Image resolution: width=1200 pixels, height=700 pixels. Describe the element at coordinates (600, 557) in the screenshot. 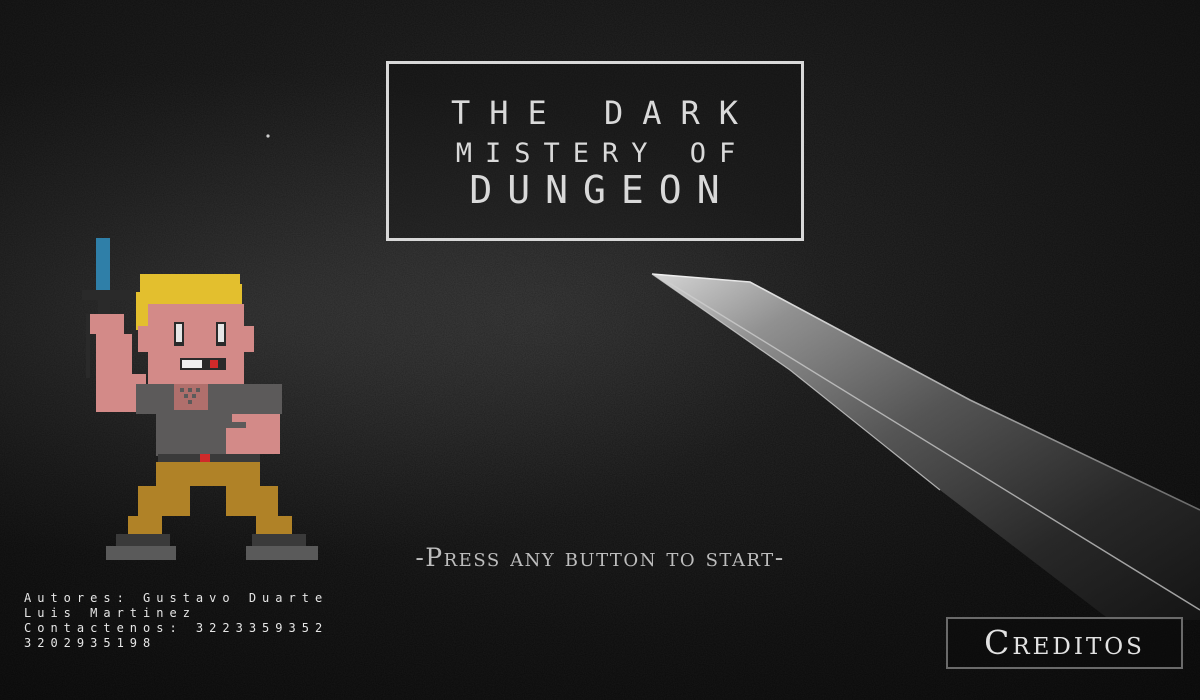

I see `press-start-prompt: -Press any button to start-` at that location.